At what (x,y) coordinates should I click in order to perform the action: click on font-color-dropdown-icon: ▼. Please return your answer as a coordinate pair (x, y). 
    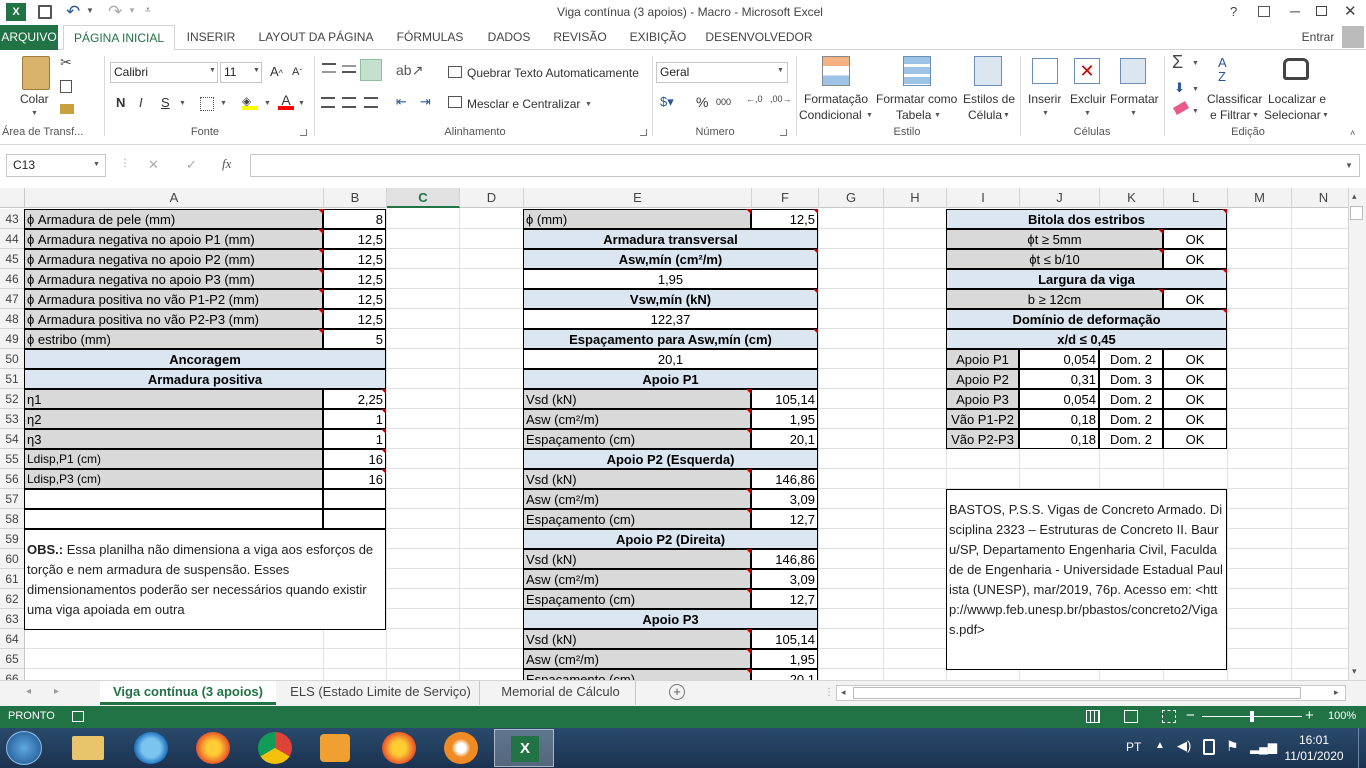
    Looking at the image, I should click on (301, 103).